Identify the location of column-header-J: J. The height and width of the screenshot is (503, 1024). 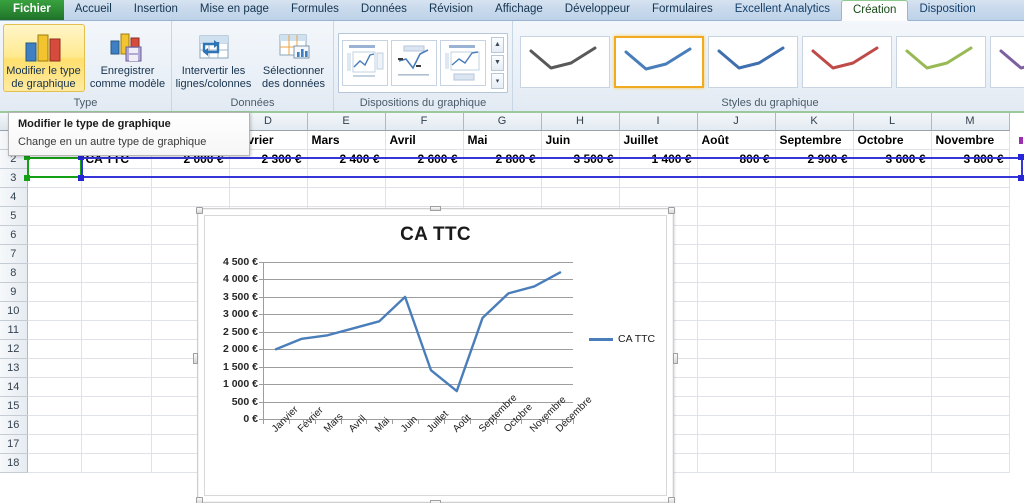
(736, 122).